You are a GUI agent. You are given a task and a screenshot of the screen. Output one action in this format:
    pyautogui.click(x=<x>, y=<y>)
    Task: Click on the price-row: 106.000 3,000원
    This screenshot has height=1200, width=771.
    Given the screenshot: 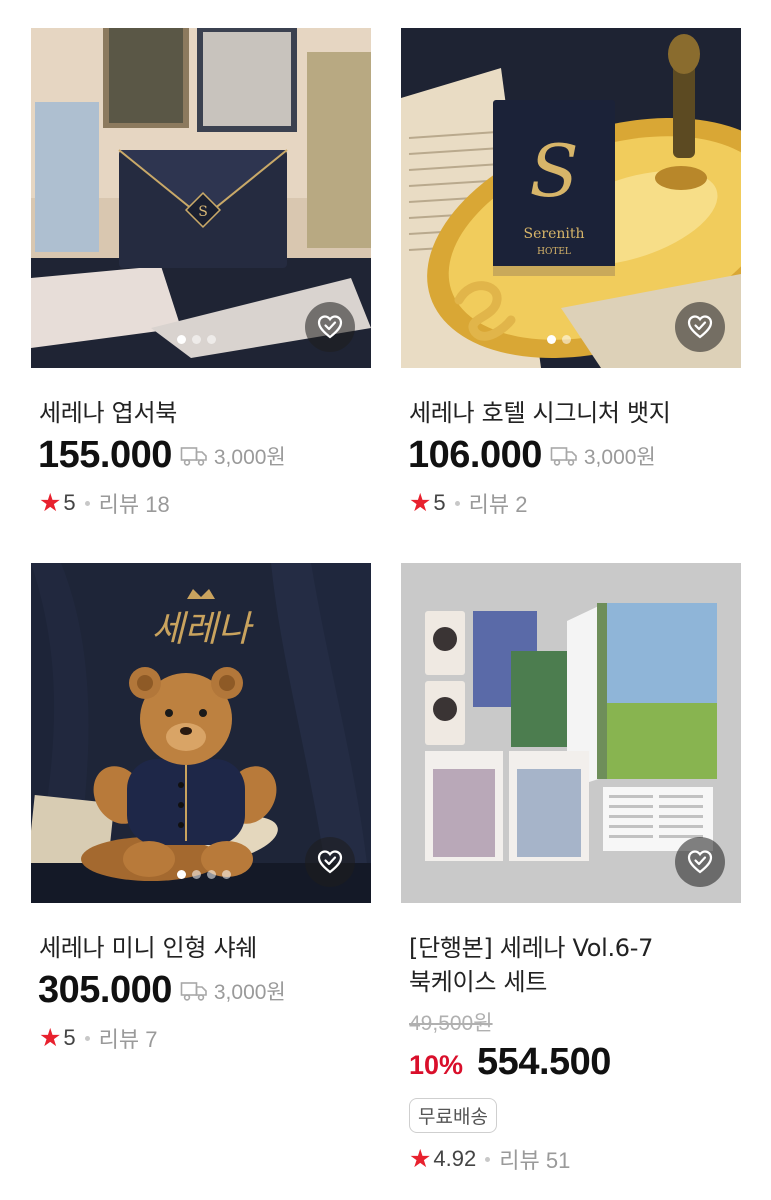 What is the action you would take?
    pyautogui.click(x=574, y=455)
    